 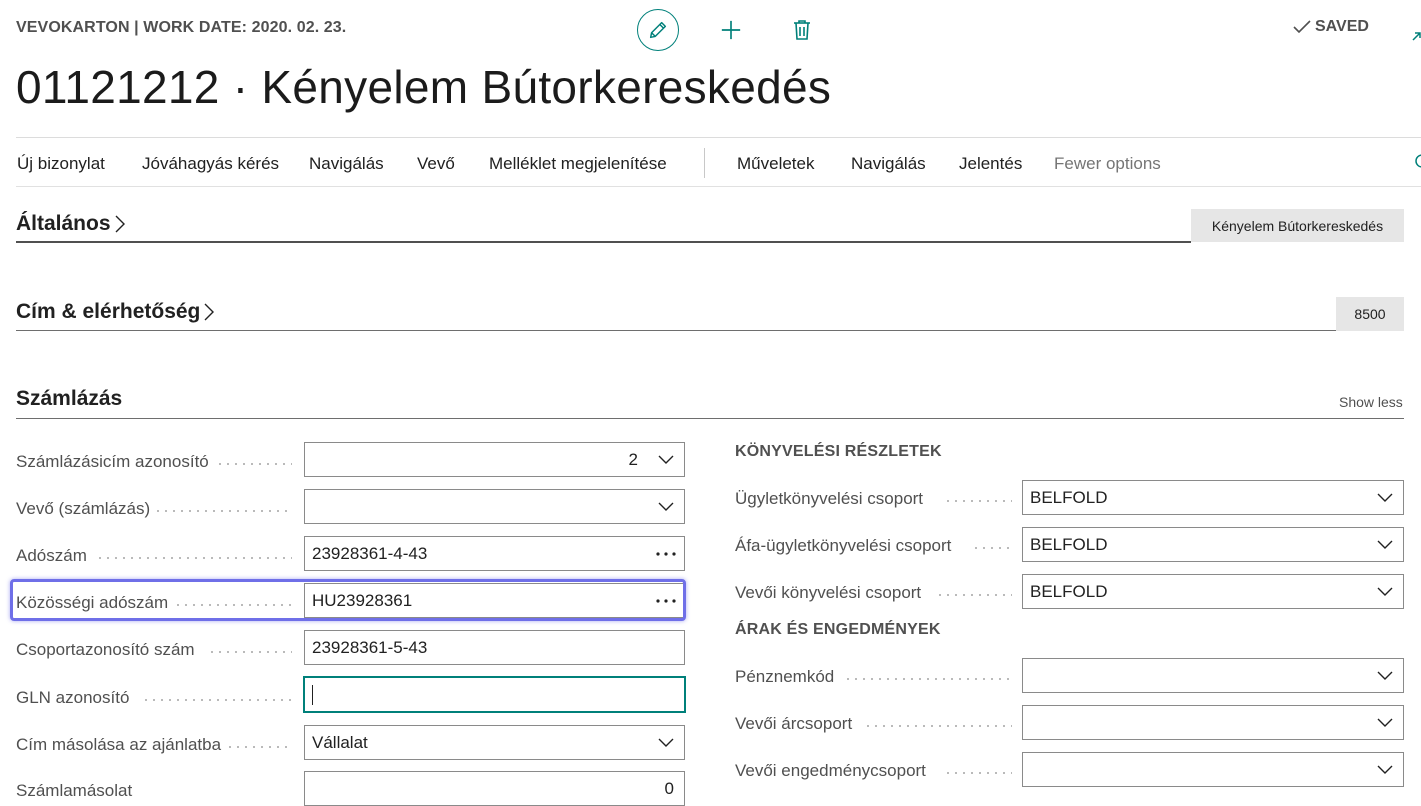 What do you see at coordinates (1418, 161) in the screenshot?
I see `search-icon` at bounding box center [1418, 161].